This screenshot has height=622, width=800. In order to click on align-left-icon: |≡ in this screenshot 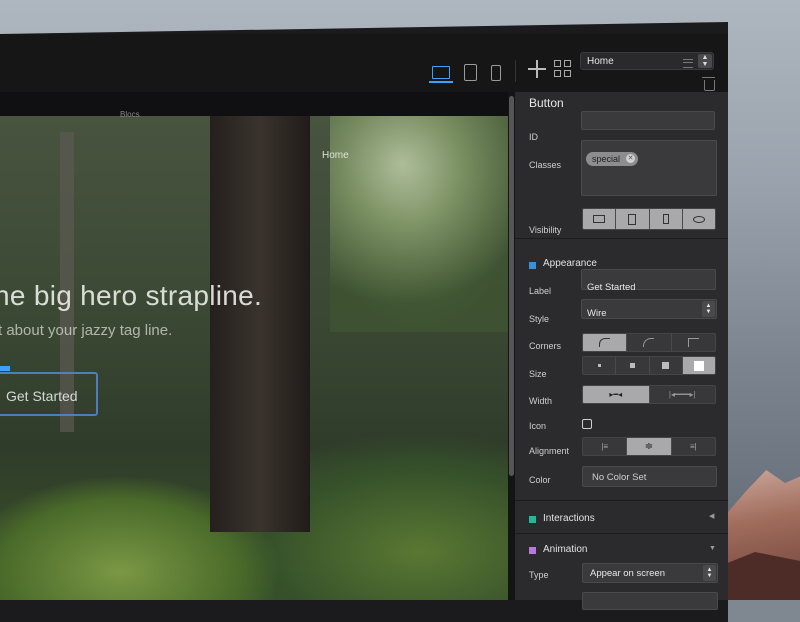, I will do `click(605, 446)`.